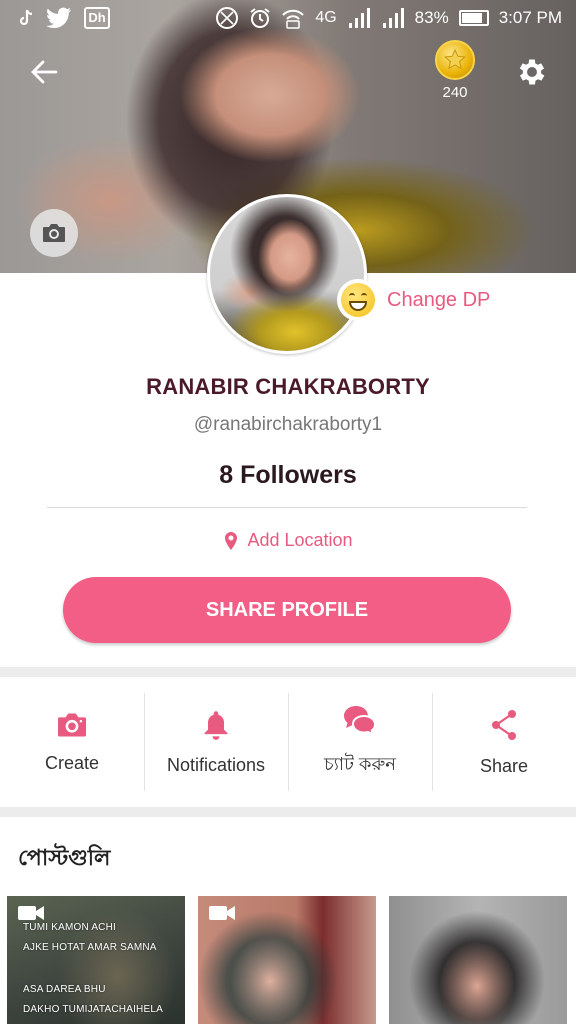 The height and width of the screenshot is (1024, 576). What do you see at coordinates (358, 300) in the screenshot?
I see `grinning-emoji-icon` at bounding box center [358, 300].